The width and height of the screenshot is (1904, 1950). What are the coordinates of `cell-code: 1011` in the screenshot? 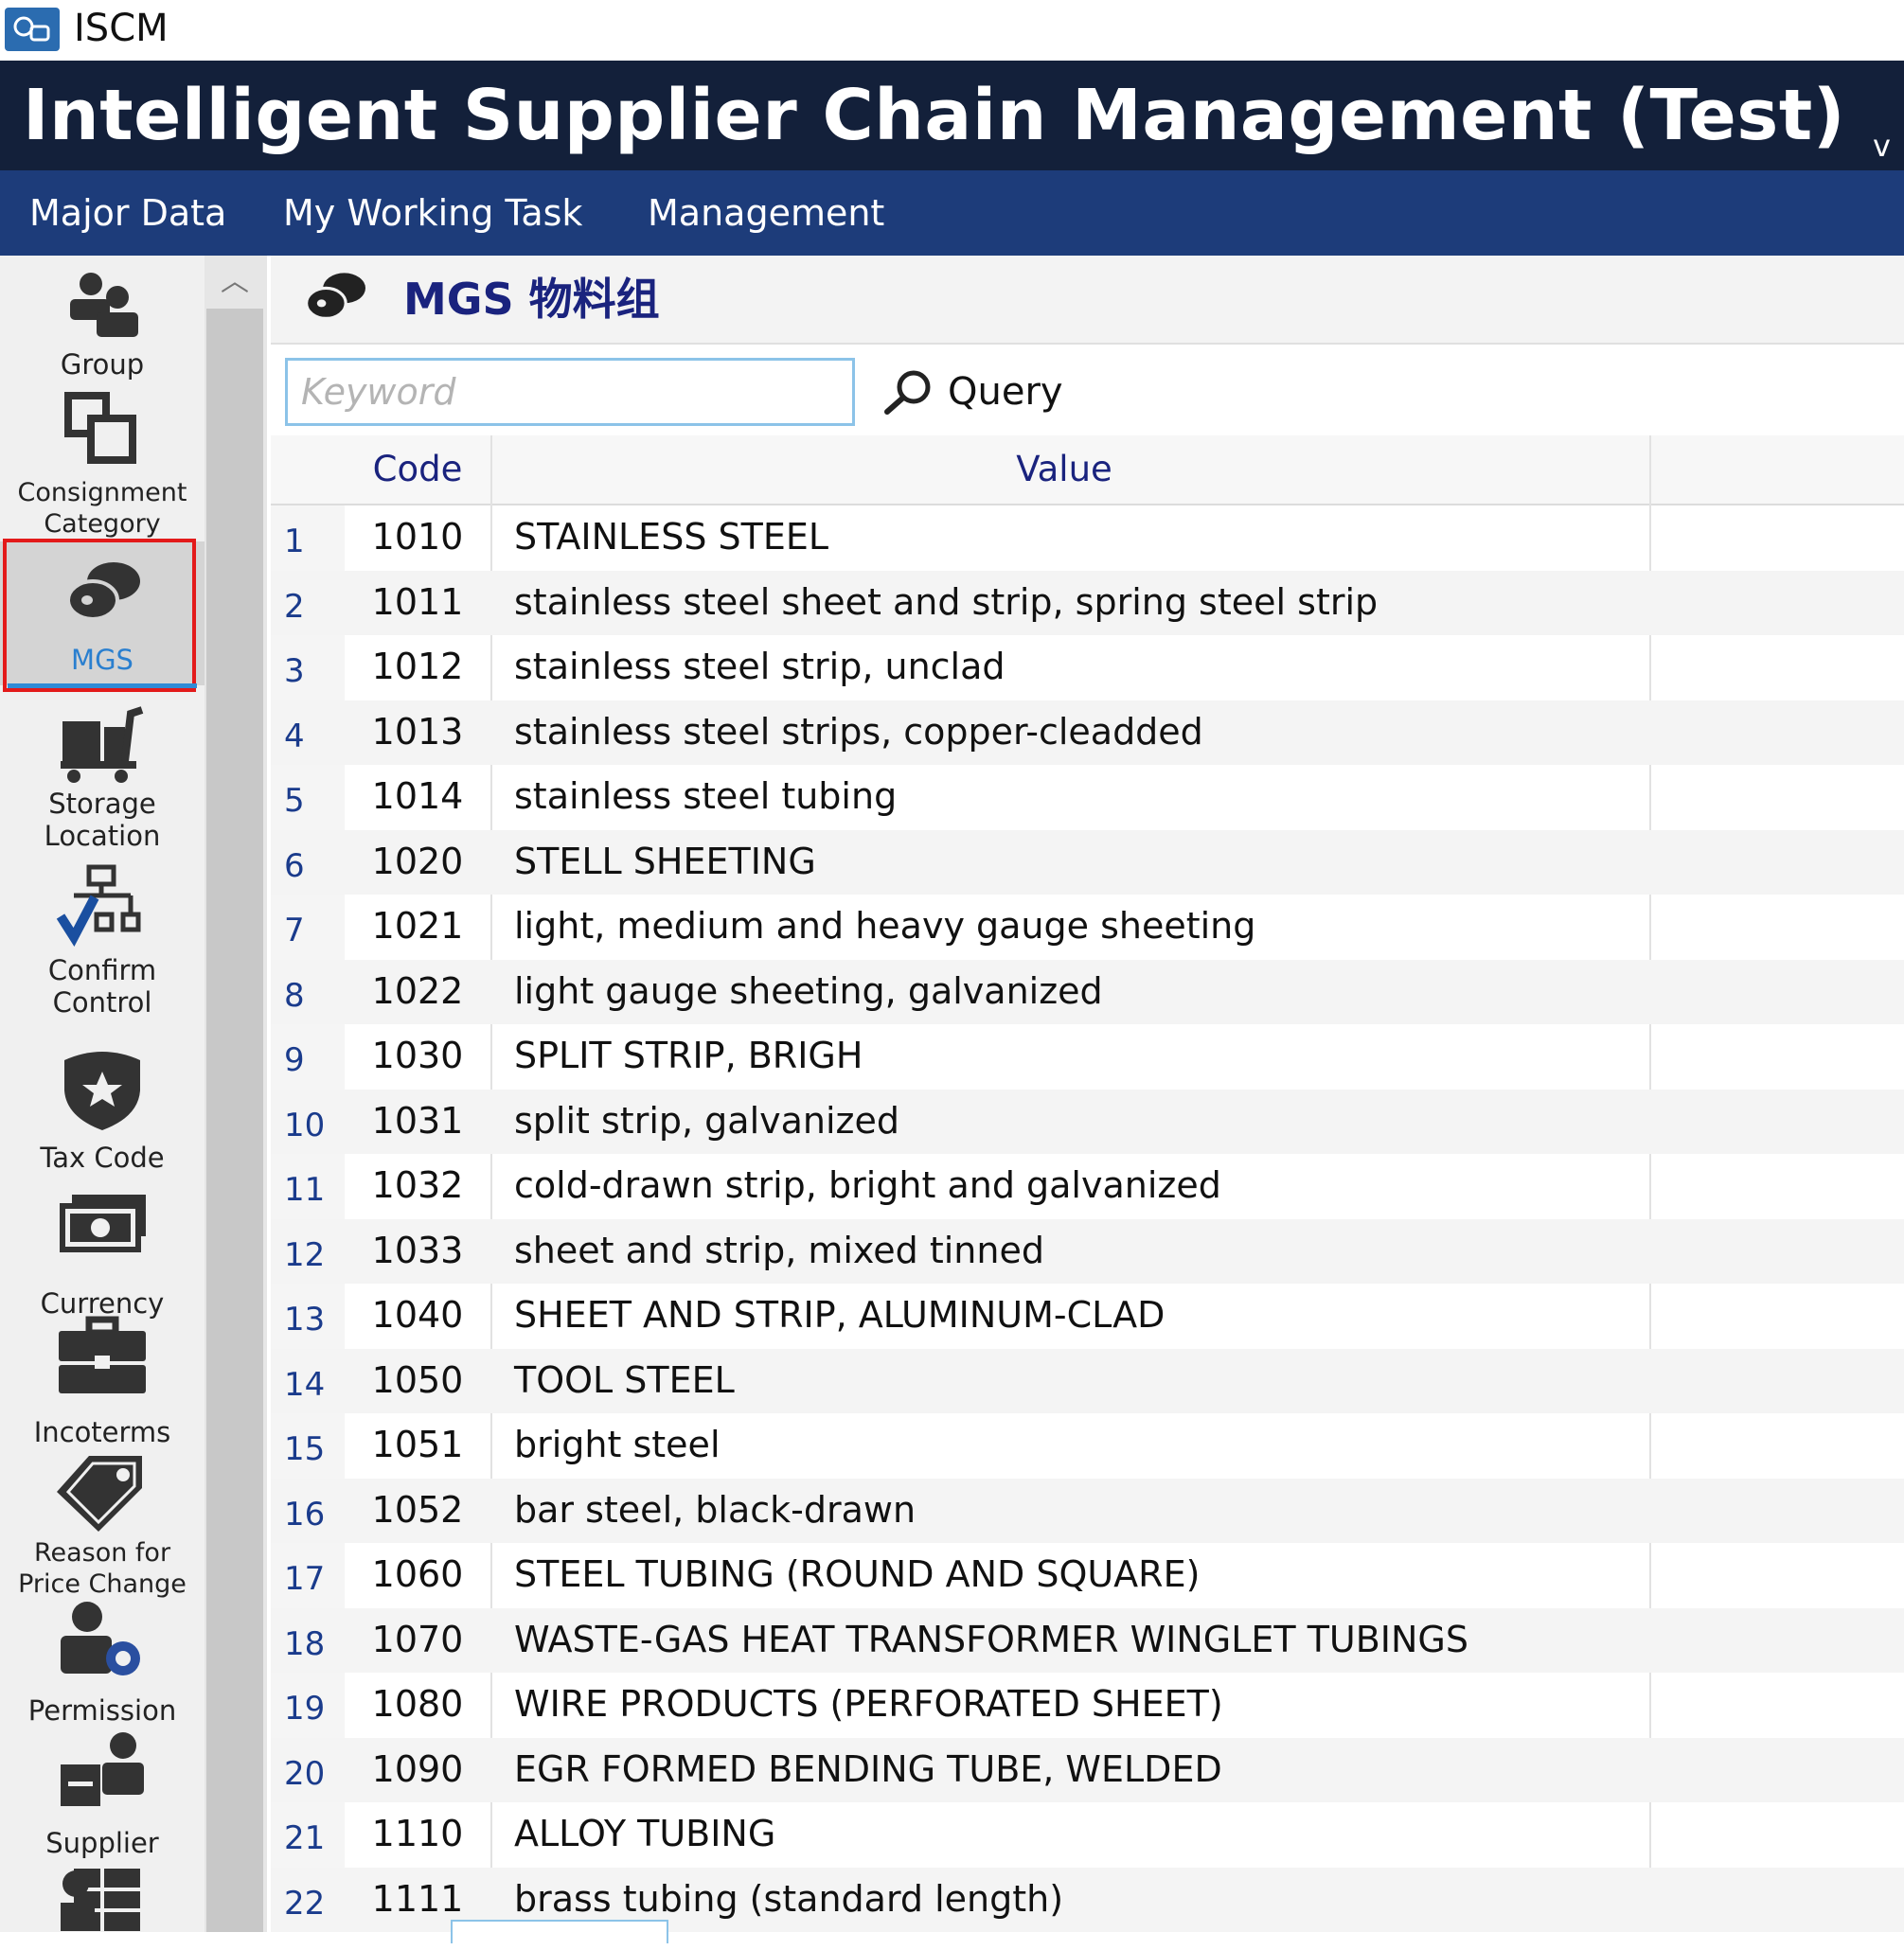 It's located at (417, 601).